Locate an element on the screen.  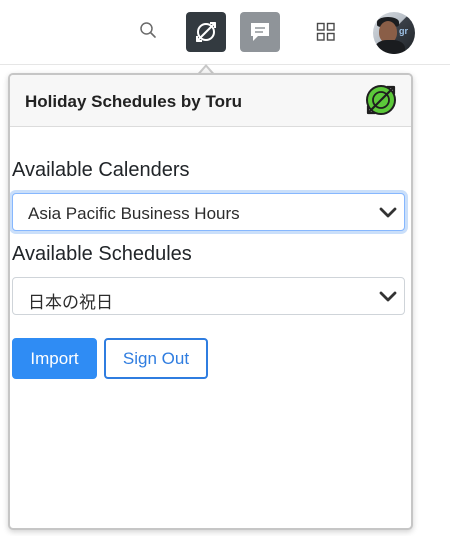
apps-grid-button is located at coordinates (326, 32).